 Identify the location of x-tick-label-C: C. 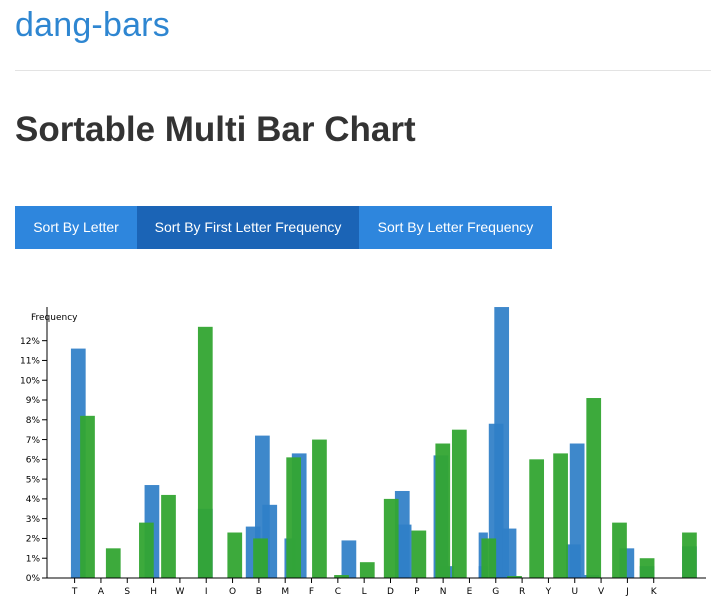
(338, 592).